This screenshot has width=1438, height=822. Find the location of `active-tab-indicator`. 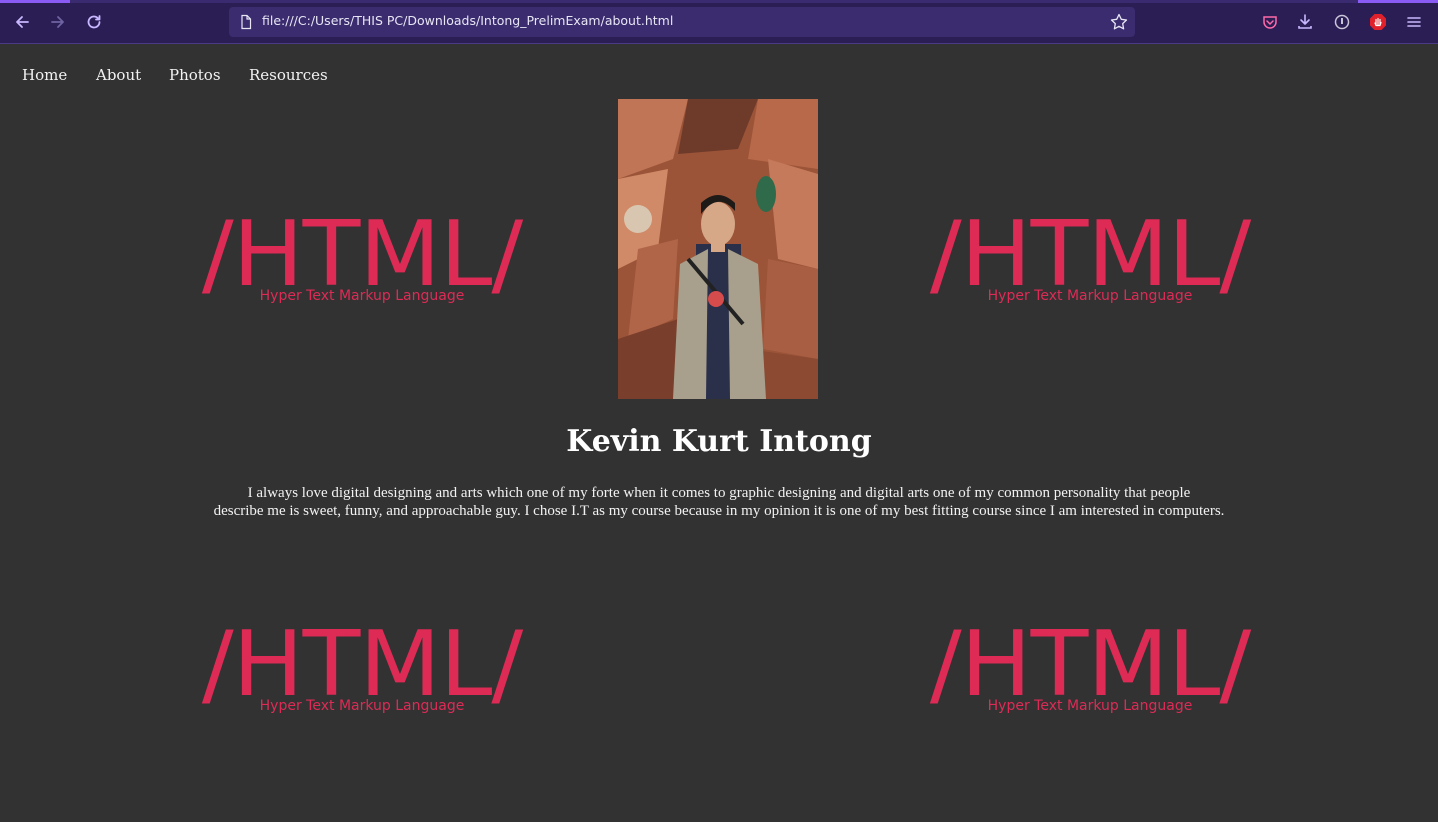

active-tab-indicator is located at coordinates (35, 1).